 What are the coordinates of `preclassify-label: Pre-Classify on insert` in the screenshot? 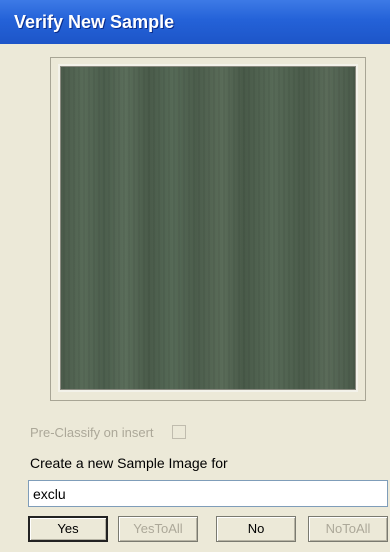 It's located at (92, 432).